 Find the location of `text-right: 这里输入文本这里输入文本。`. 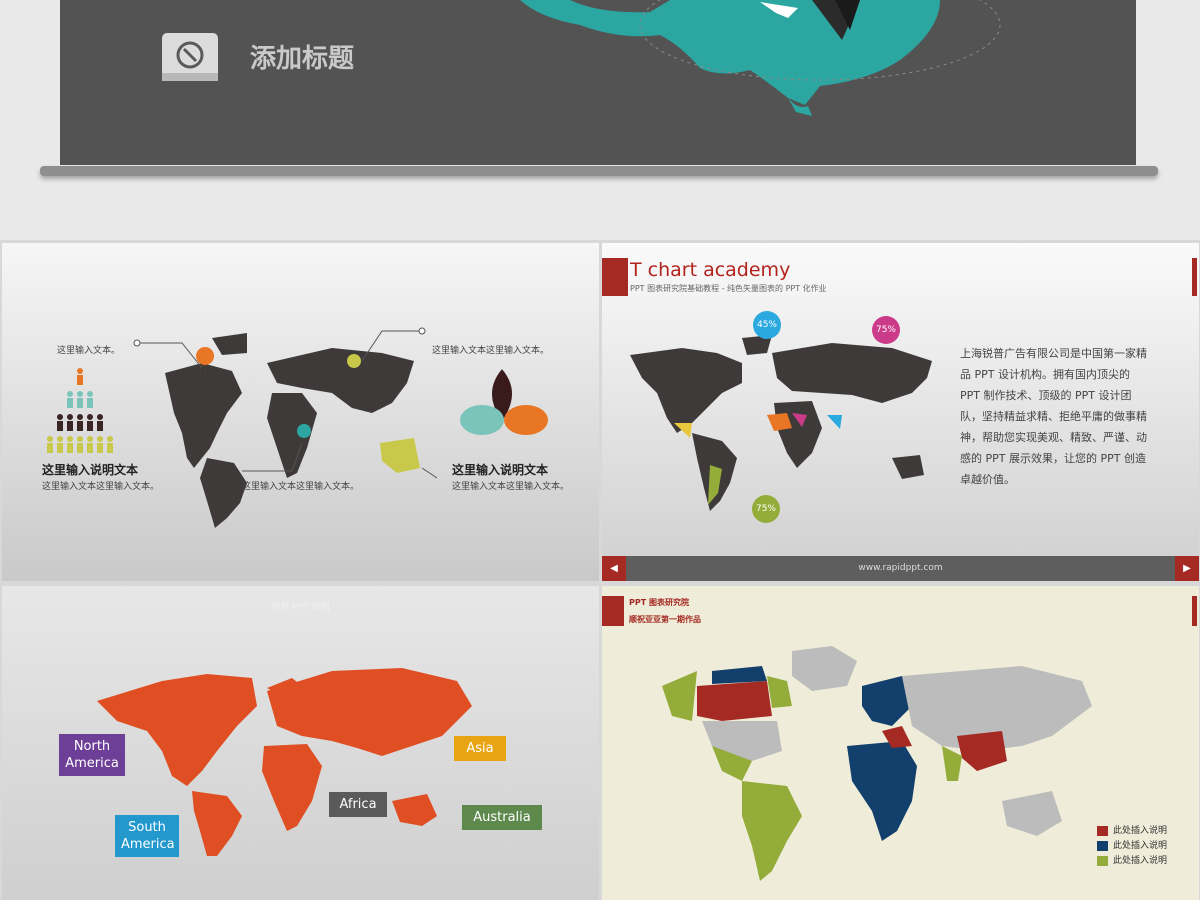

text-right: 这里输入文本这里输入文本。 is located at coordinates (511, 487).